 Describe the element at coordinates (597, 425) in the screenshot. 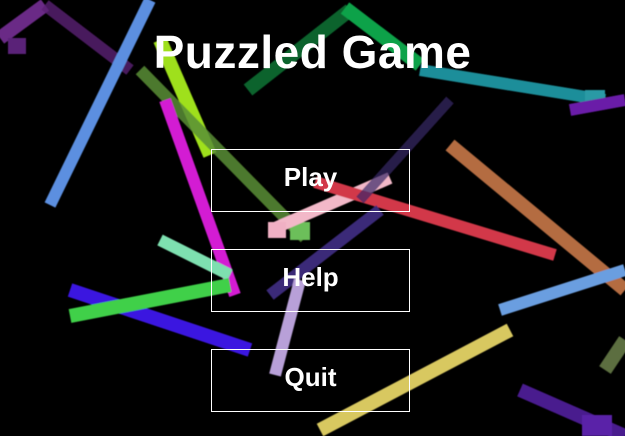

I see `stick-purple-bottom-cap` at that location.